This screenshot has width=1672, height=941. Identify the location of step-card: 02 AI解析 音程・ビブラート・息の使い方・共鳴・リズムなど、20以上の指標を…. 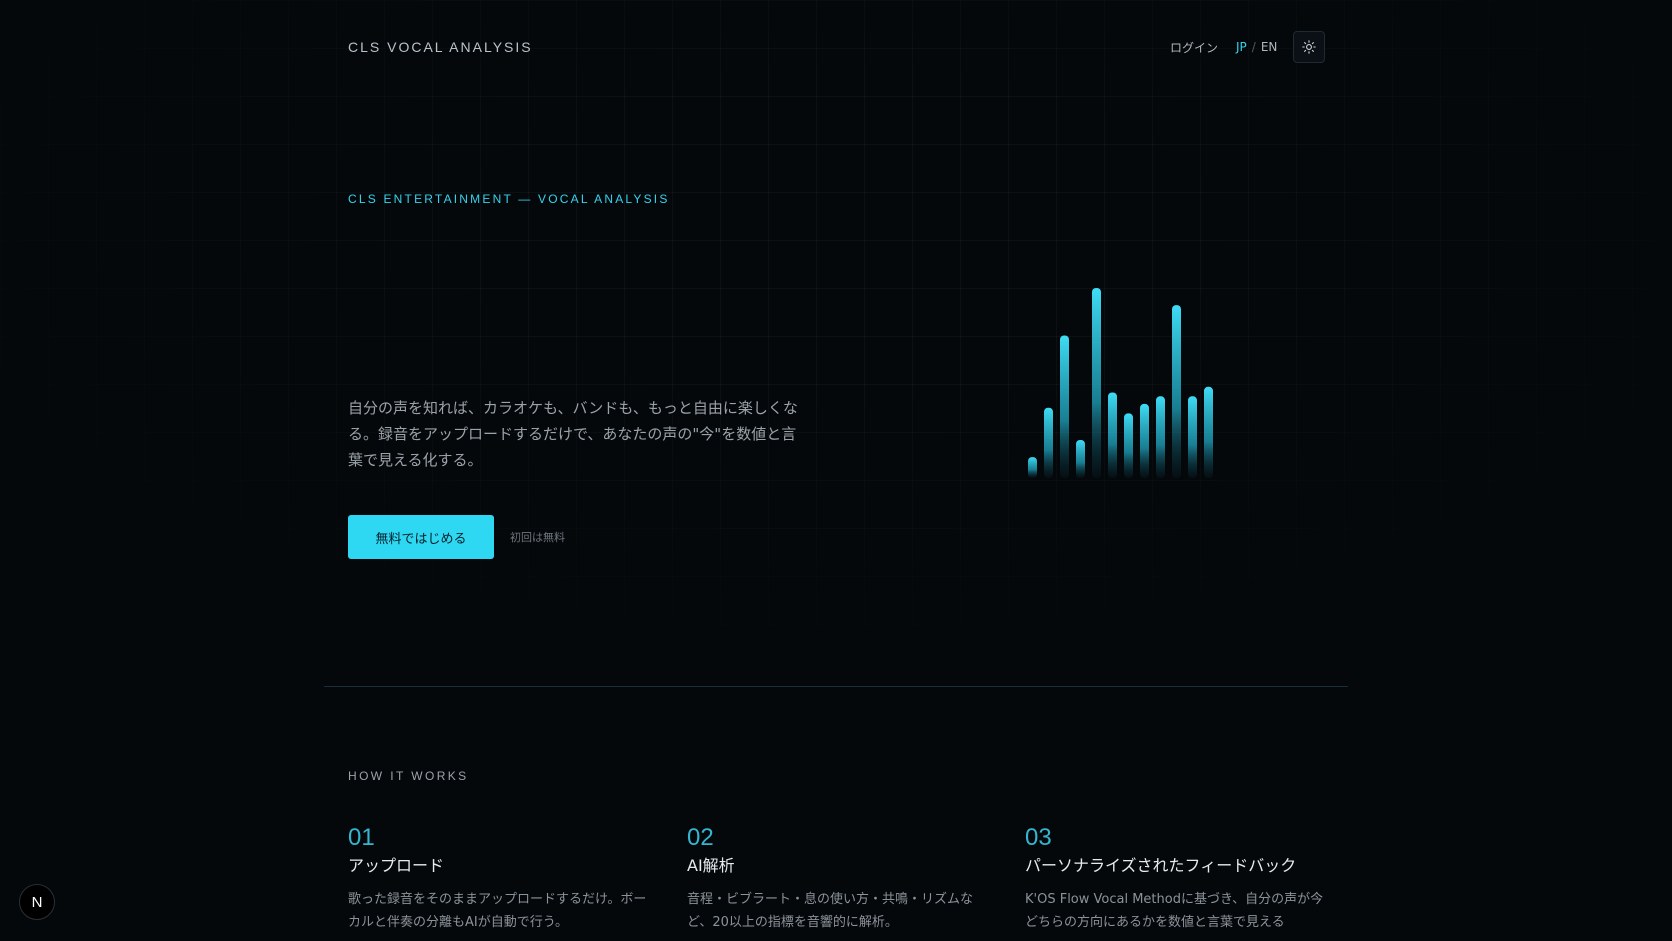
(837, 879).